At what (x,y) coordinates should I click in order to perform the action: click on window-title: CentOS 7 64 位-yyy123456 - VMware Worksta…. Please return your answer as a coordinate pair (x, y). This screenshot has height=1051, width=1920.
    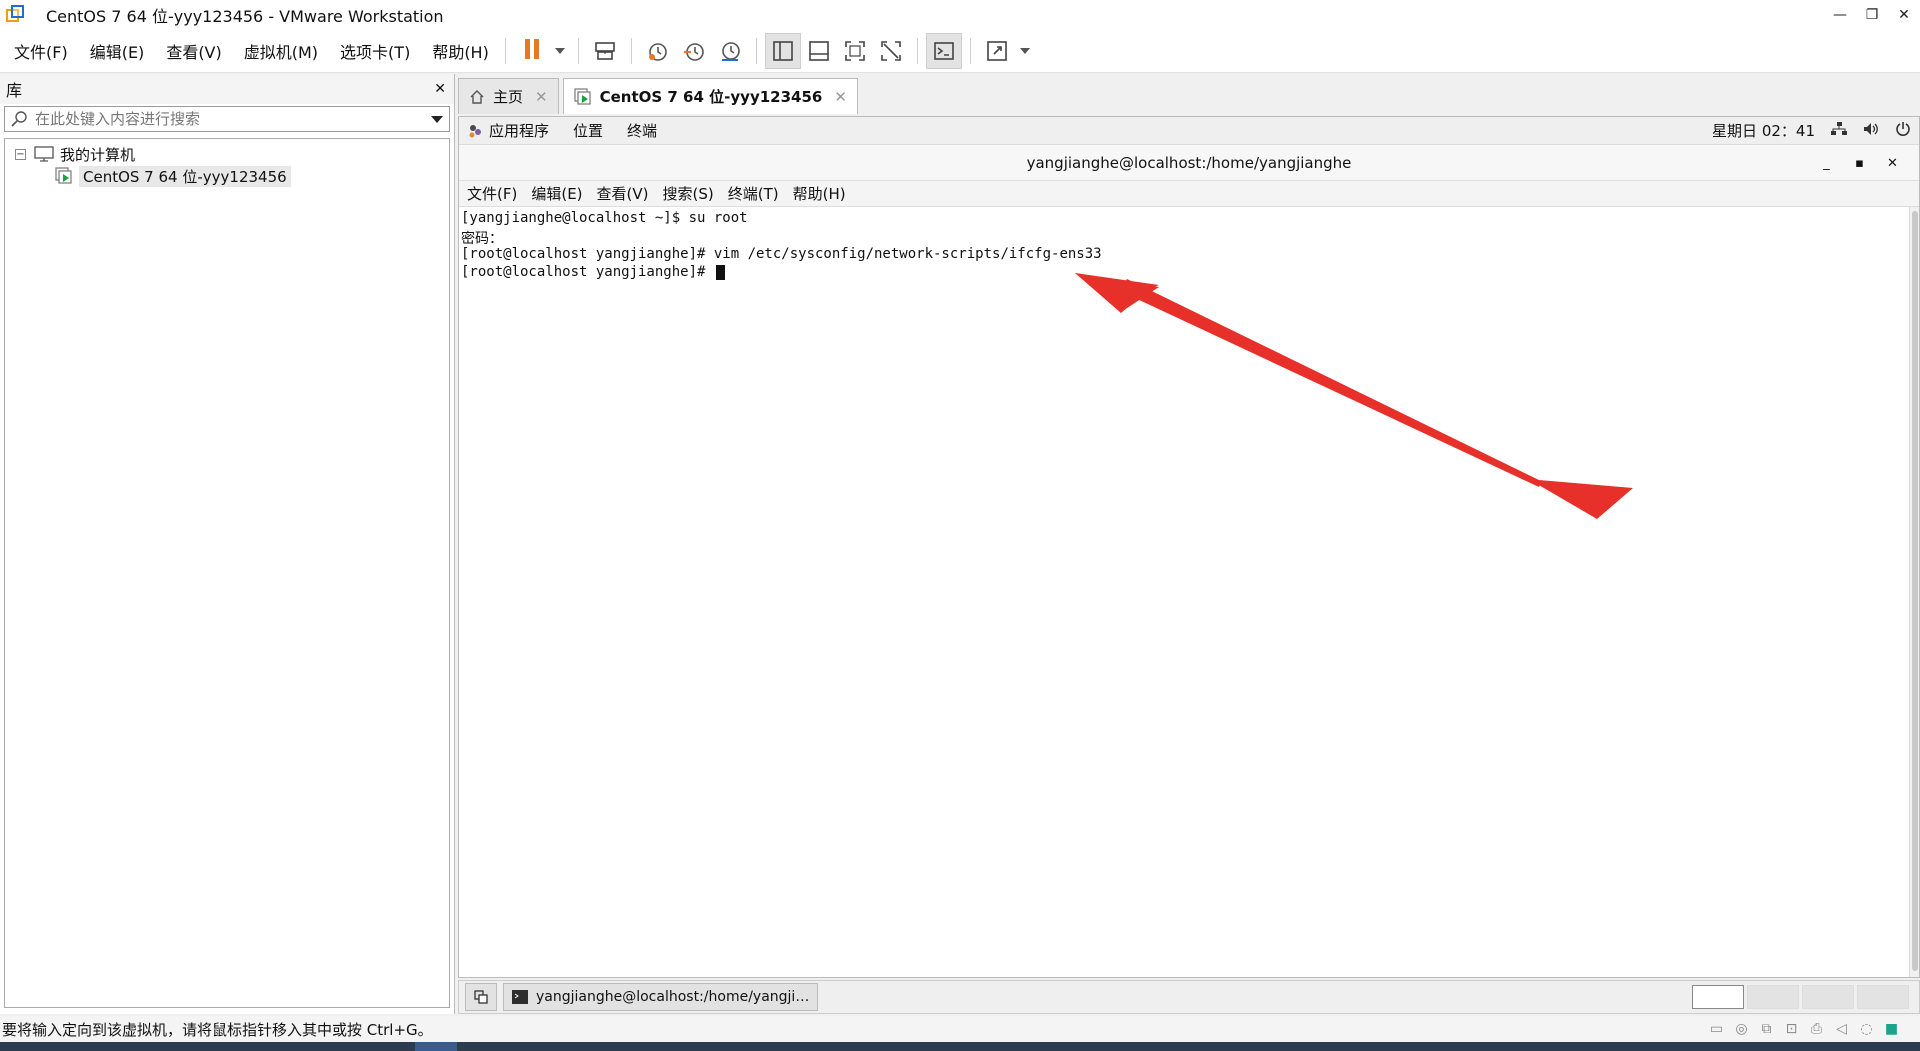
    Looking at the image, I should click on (245, 16).